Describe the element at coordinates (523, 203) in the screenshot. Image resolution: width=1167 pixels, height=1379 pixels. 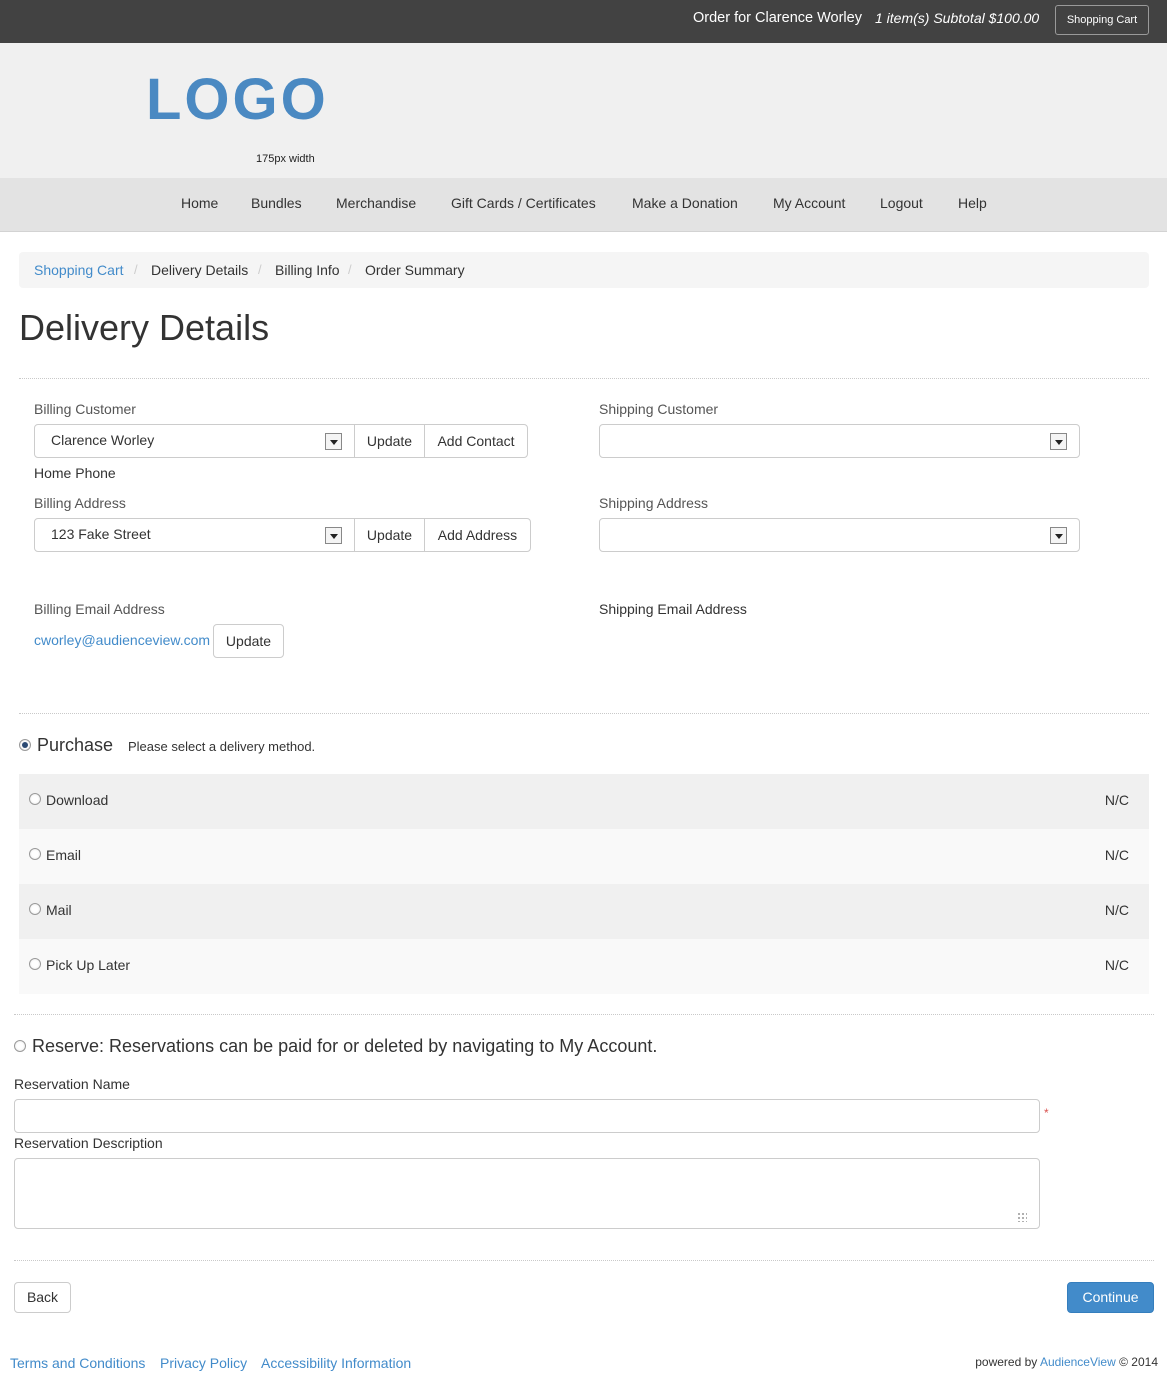
I see `nav-item-gift-cards: Gift Cards / Certificates` at that location.